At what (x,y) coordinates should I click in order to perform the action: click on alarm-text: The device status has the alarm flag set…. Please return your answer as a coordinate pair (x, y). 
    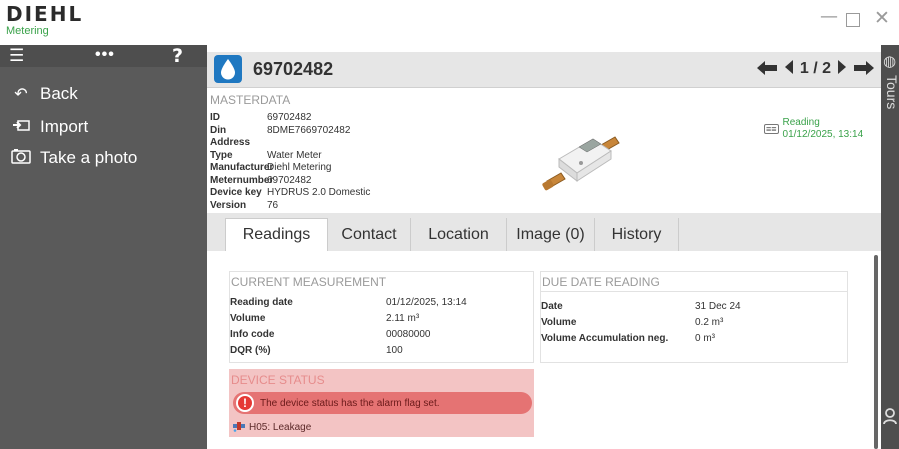
    Looking at the image, I should click on (350, 403).